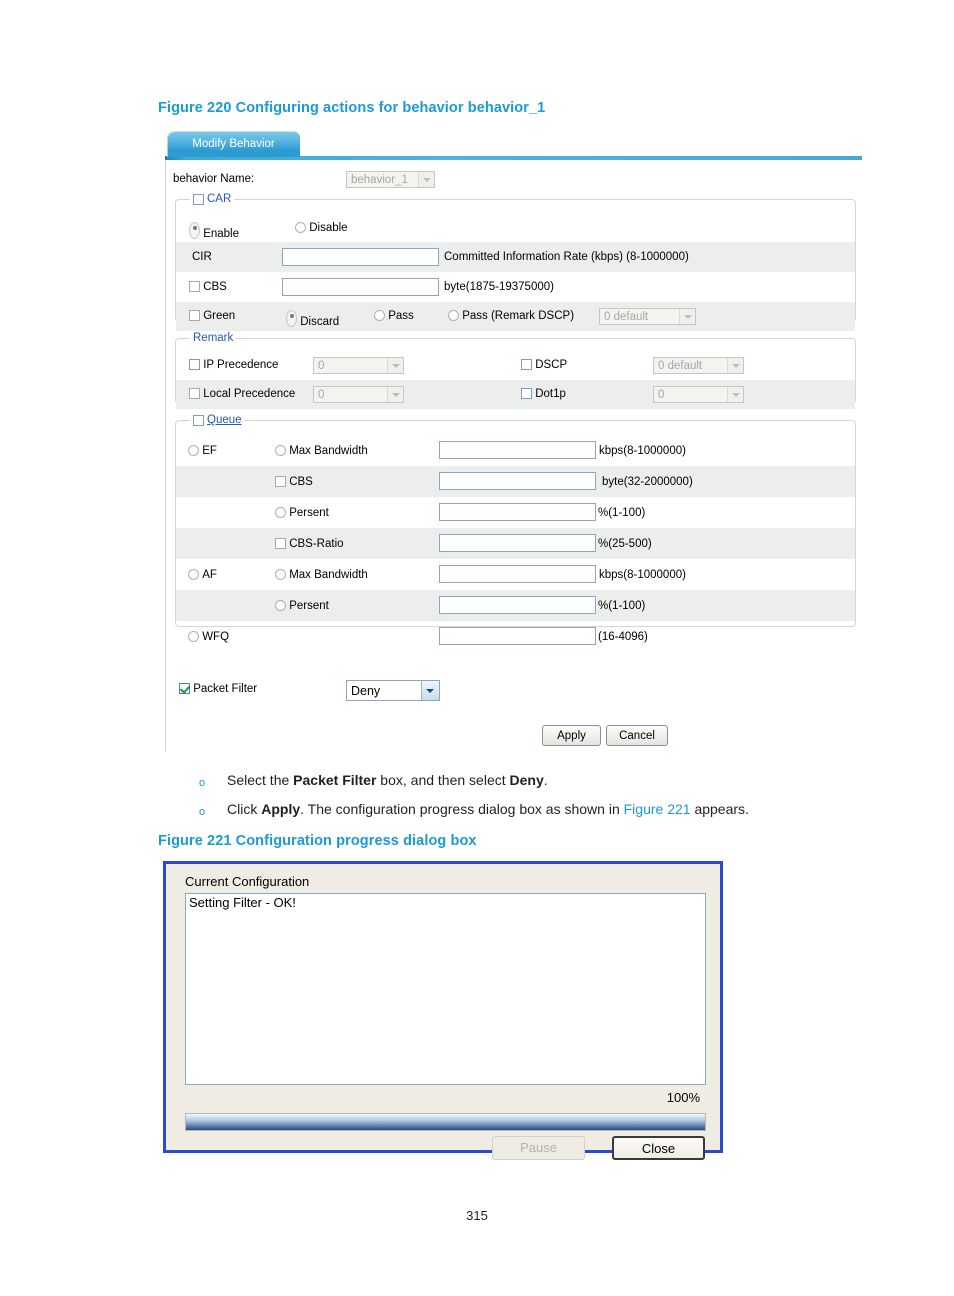 Image resolution: width=954 pixels, height=1296 pixels. Describe the element at coordinates (209, 575) in the screenshot. I see `queue-af-label: AF` at that location.